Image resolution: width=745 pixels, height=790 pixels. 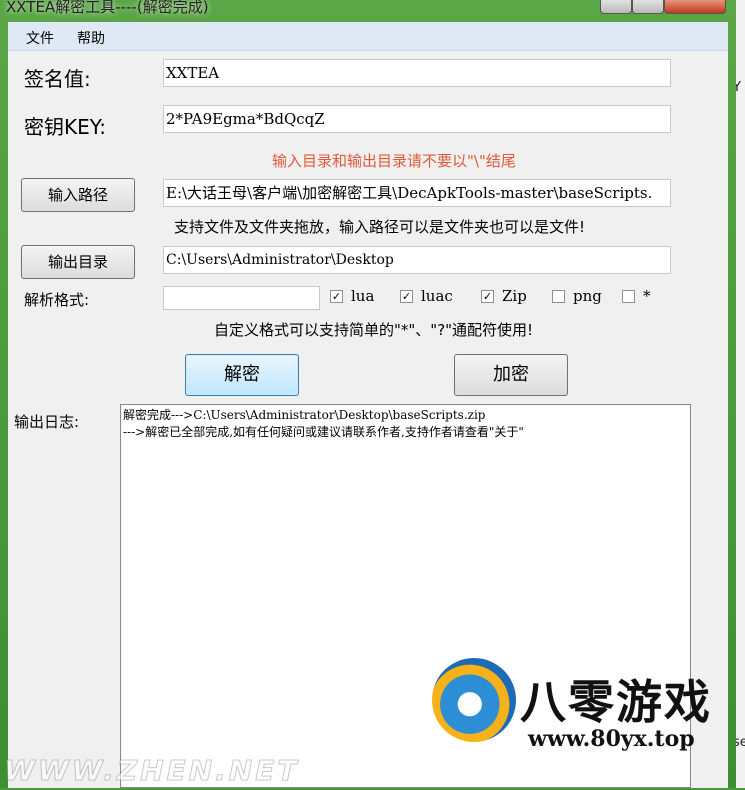 I want to click on brand-url: www.80yx.top, so click(x=611, y=739).